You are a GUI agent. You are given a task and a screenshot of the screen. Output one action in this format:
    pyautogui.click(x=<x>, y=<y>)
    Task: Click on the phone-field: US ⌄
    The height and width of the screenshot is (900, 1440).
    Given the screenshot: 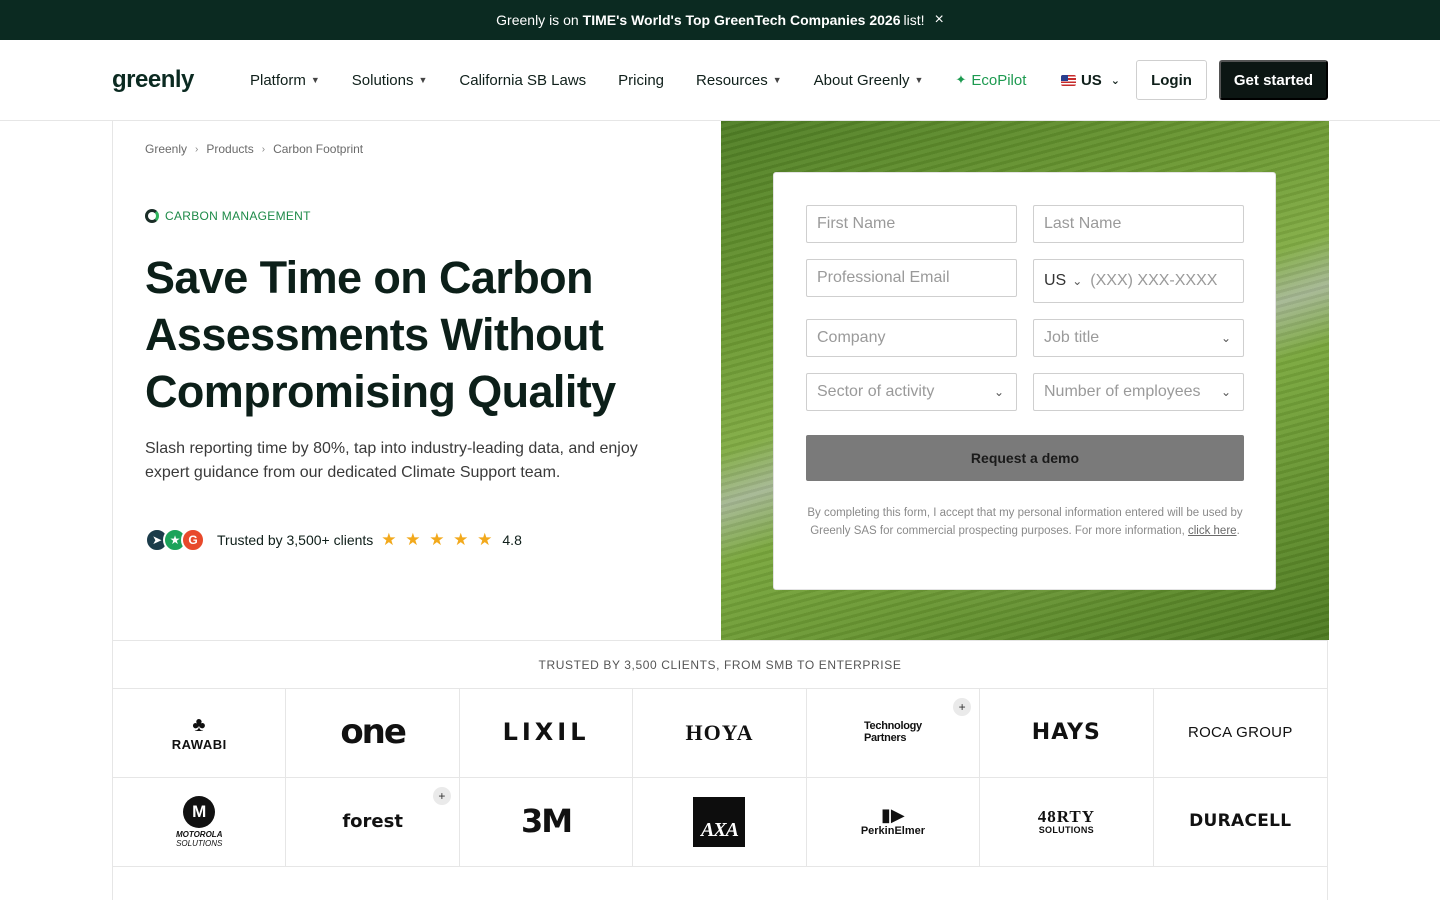 What is the action you would take?
    pyautogui.click(x=1138, y=281)
    